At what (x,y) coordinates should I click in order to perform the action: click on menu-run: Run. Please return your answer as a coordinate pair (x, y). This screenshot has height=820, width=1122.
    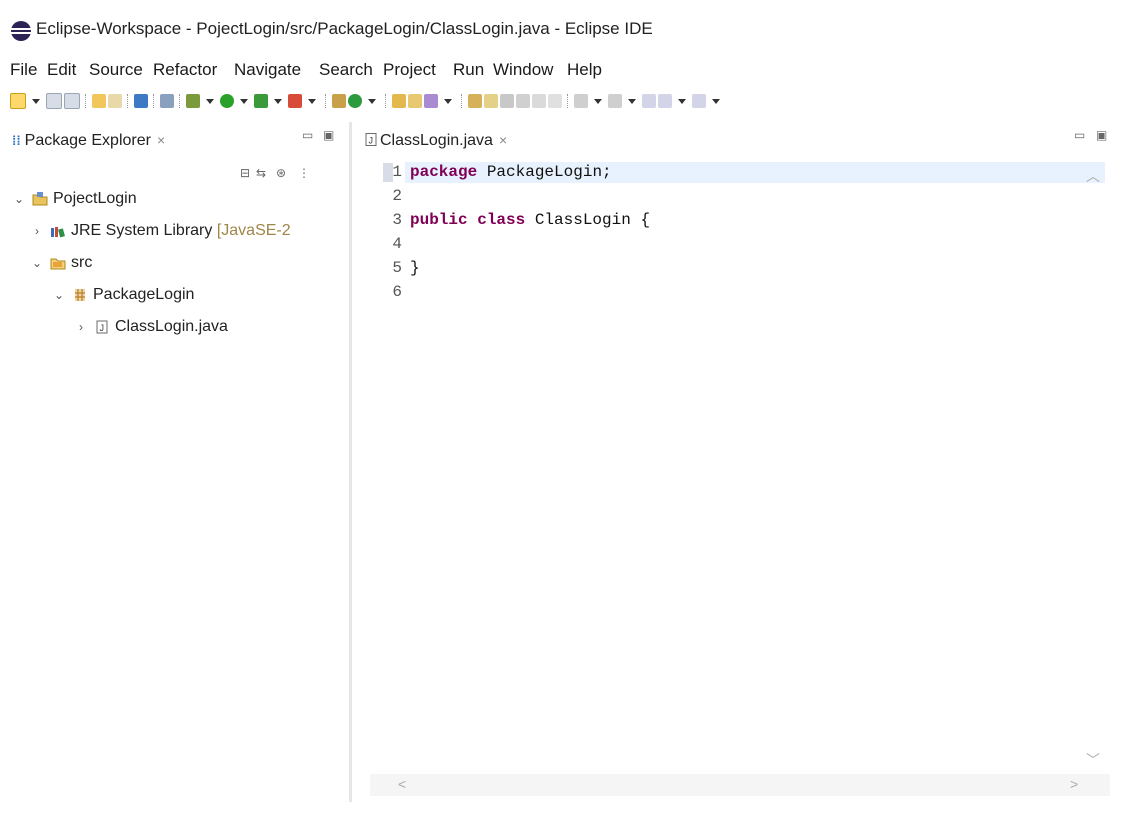
    Looking at the image, I should click on (468, 70).